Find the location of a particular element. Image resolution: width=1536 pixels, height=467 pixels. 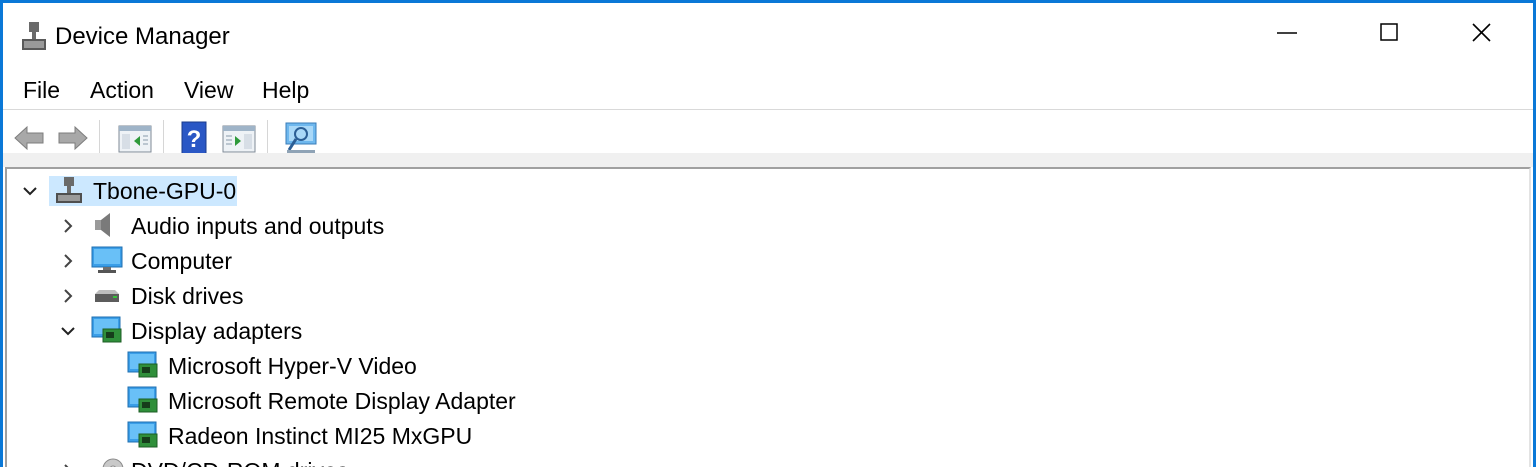

show-hide-console-tree-icon is located at coordinates (135, 138).